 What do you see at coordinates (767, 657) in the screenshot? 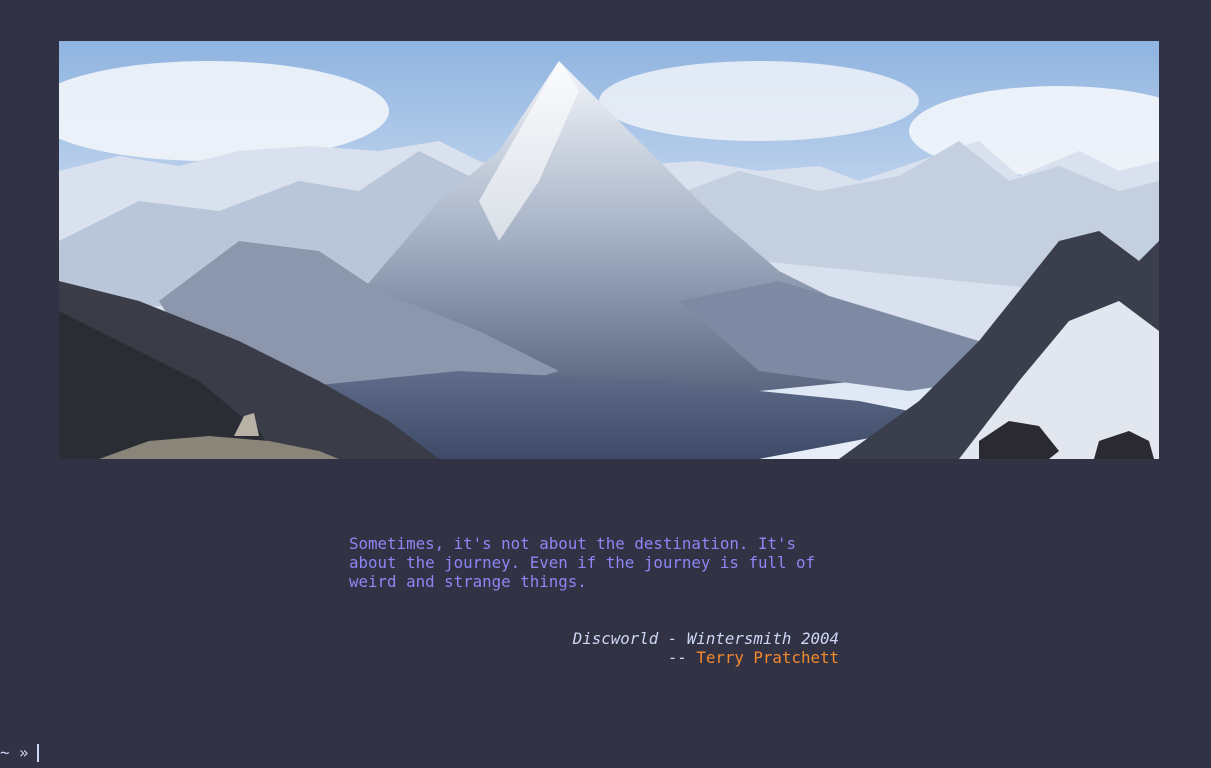
I see `quote-author: Terry Pratchett` at bounding box center [767, 657].